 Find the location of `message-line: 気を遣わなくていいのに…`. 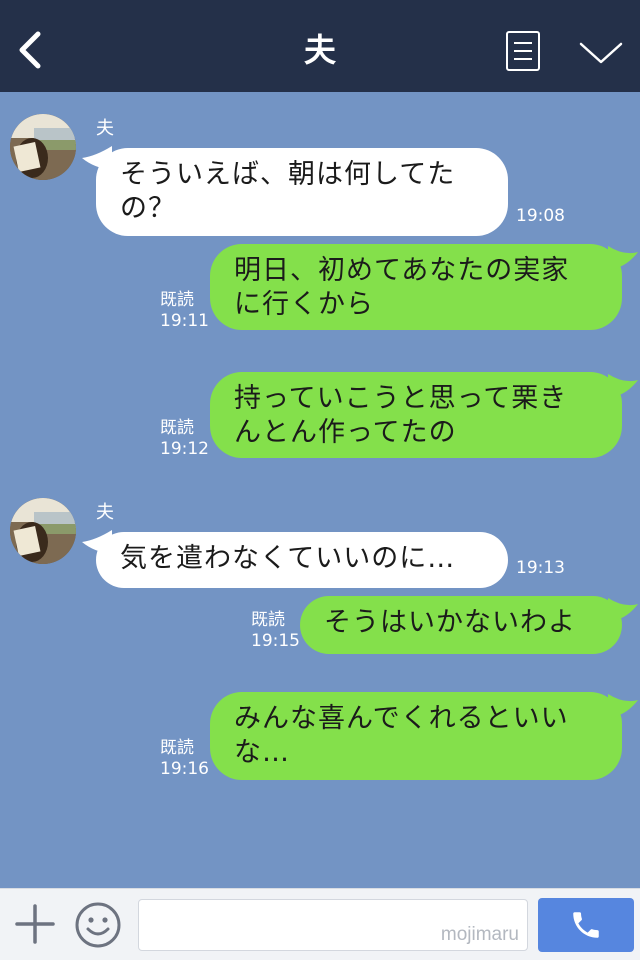

message-line: 気を遣わなくていいのに… is located at coordinates (288, 558).